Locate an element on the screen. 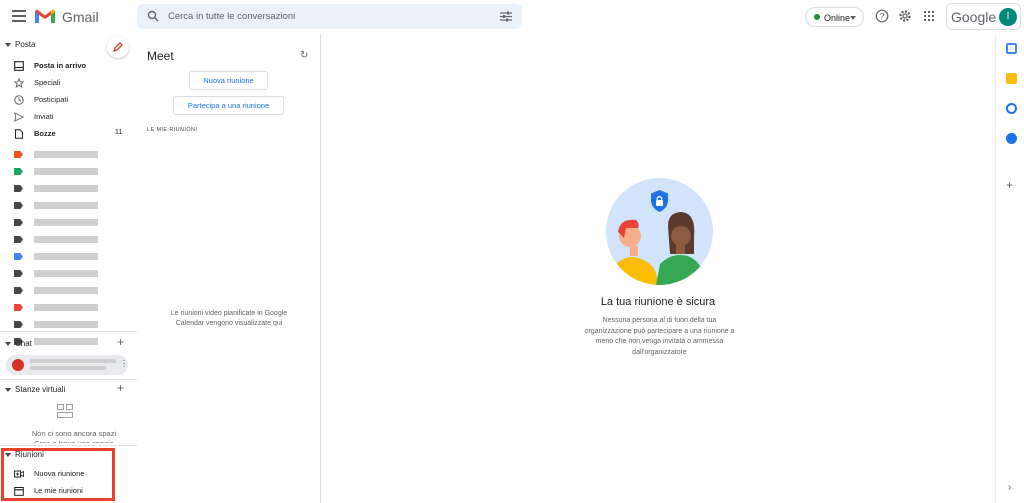 Image resolution: width=1024 pixels, height=503 pixels. search-input: Cerca in tutte le conversazioni is located at coordinates (231, 16).